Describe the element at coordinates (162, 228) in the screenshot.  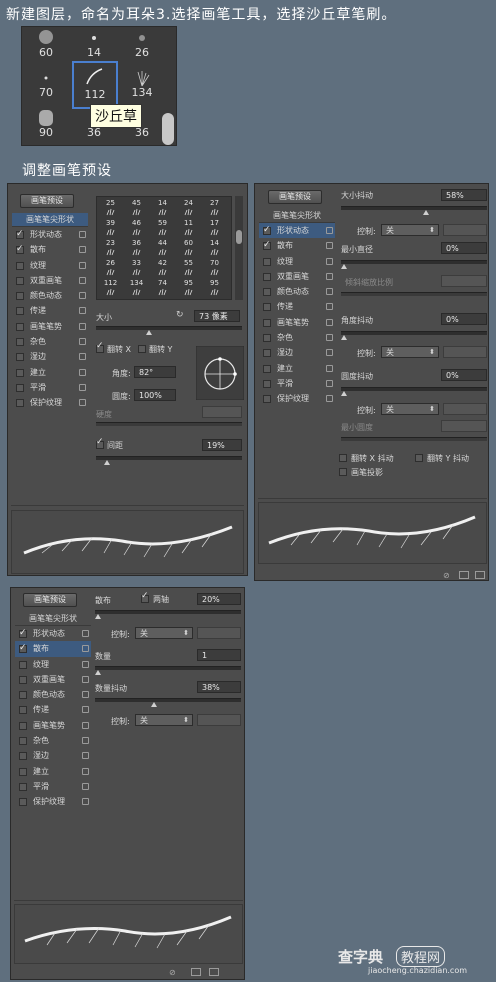
I see `brush-tip-tile: 59` at that location.